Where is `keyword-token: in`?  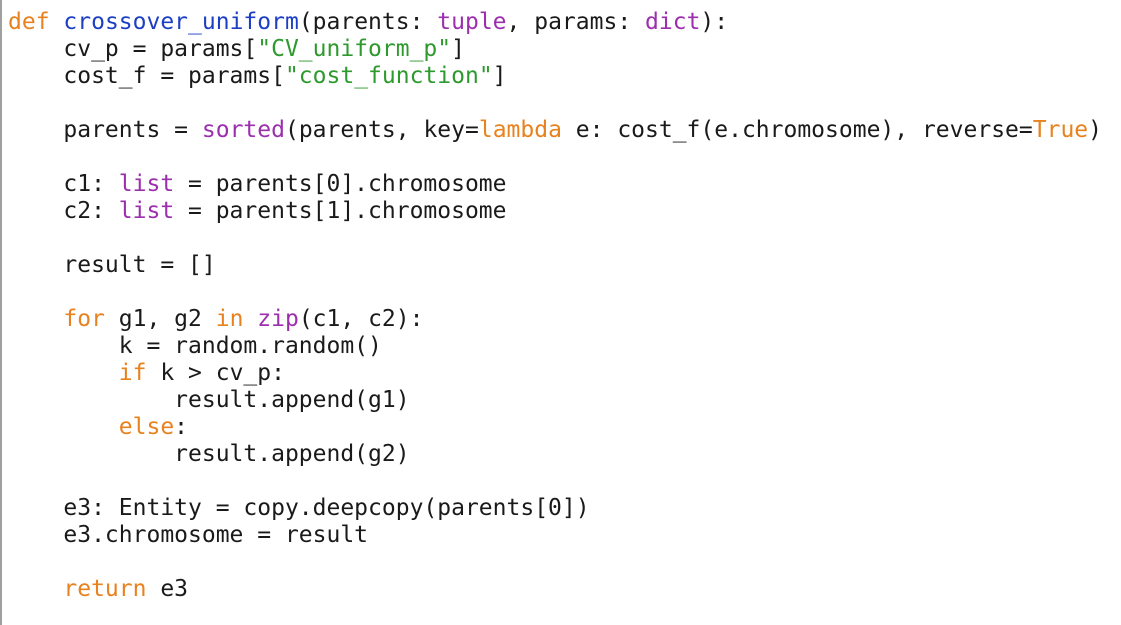
keyword-token: in is located at coordinates (229, 319).